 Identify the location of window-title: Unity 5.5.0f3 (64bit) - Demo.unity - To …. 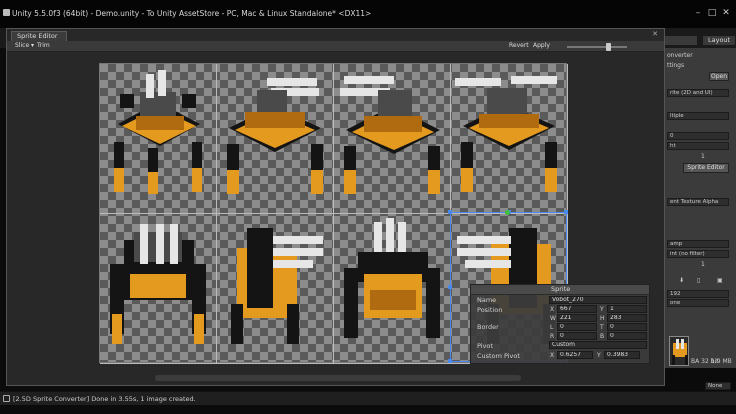
(192, 13).